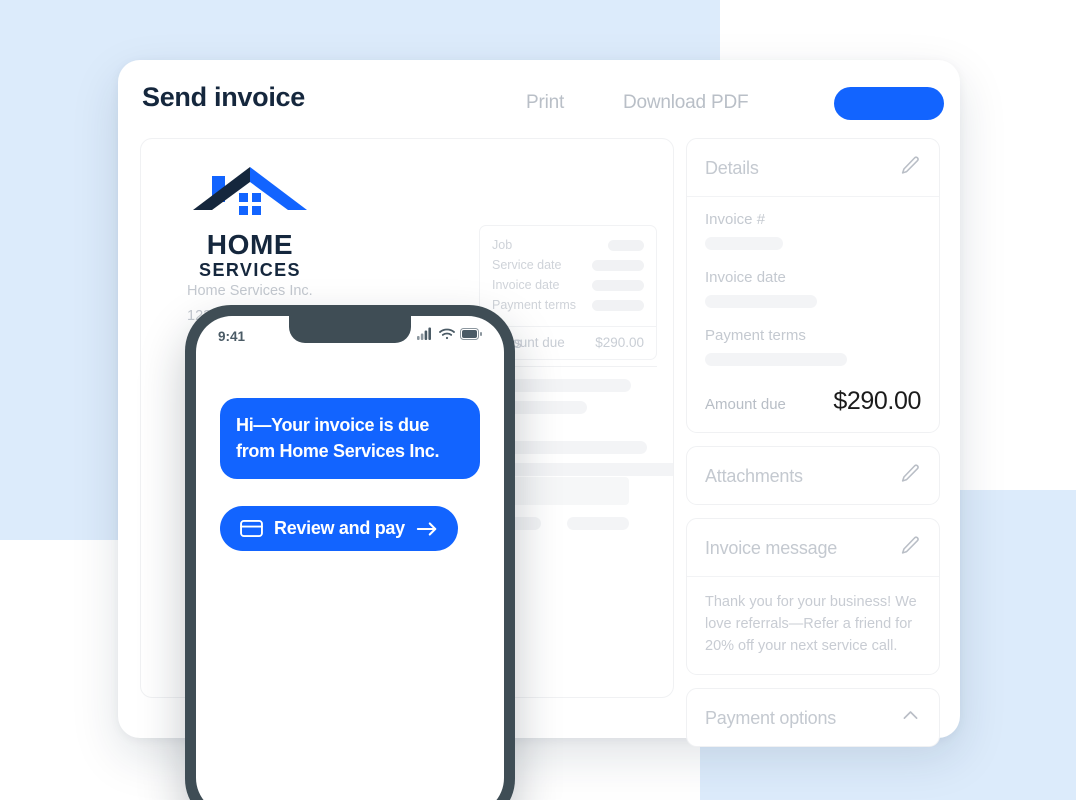 The height and width of the screenshot is (800, 1076). Describe the element at coordinates (910, 718) in the screenshot. I see `chevron-up-icon` at that location.